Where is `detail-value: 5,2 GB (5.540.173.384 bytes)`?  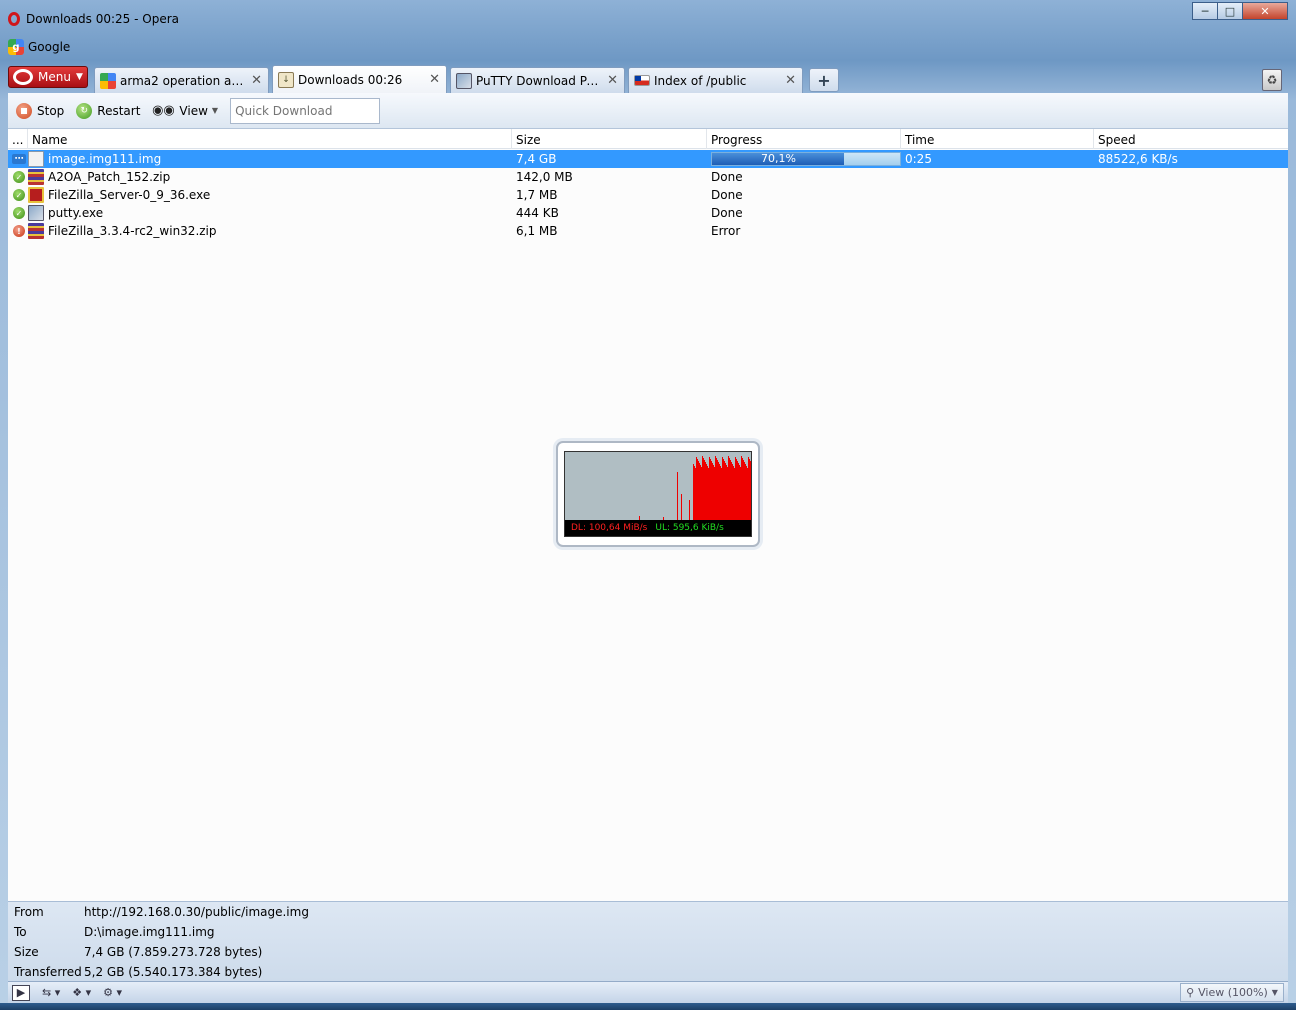 detail-value: 5,2 GB (5.540.173.384 bytes) is located at coordinates (173, 972).